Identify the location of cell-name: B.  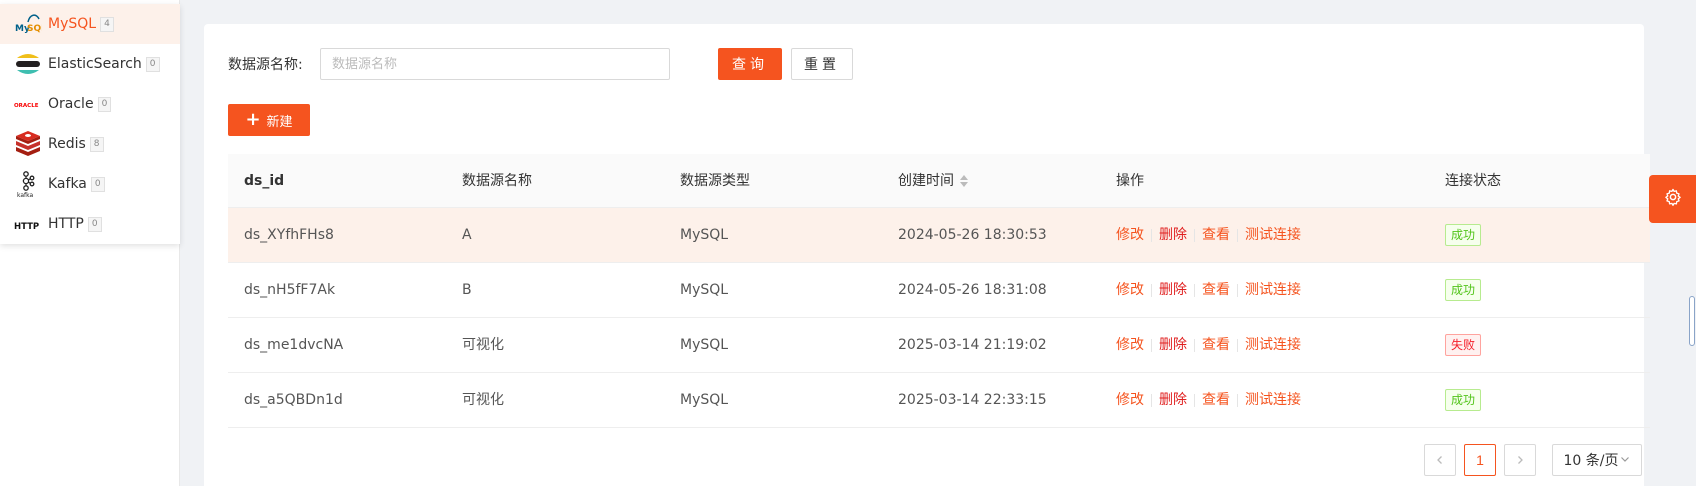
(467, 290).